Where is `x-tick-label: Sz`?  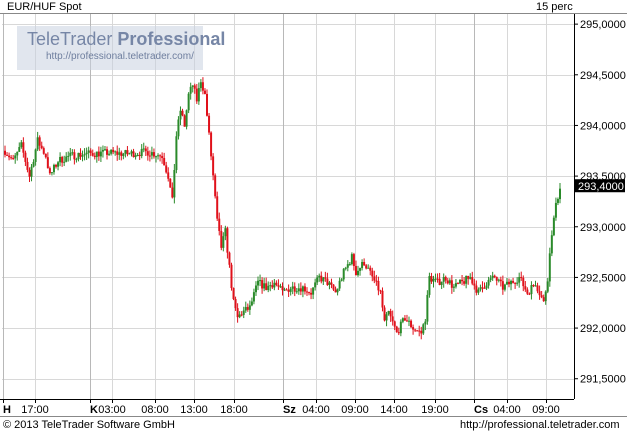
x-tick-label: Sz is located at coordinates (289, 410).